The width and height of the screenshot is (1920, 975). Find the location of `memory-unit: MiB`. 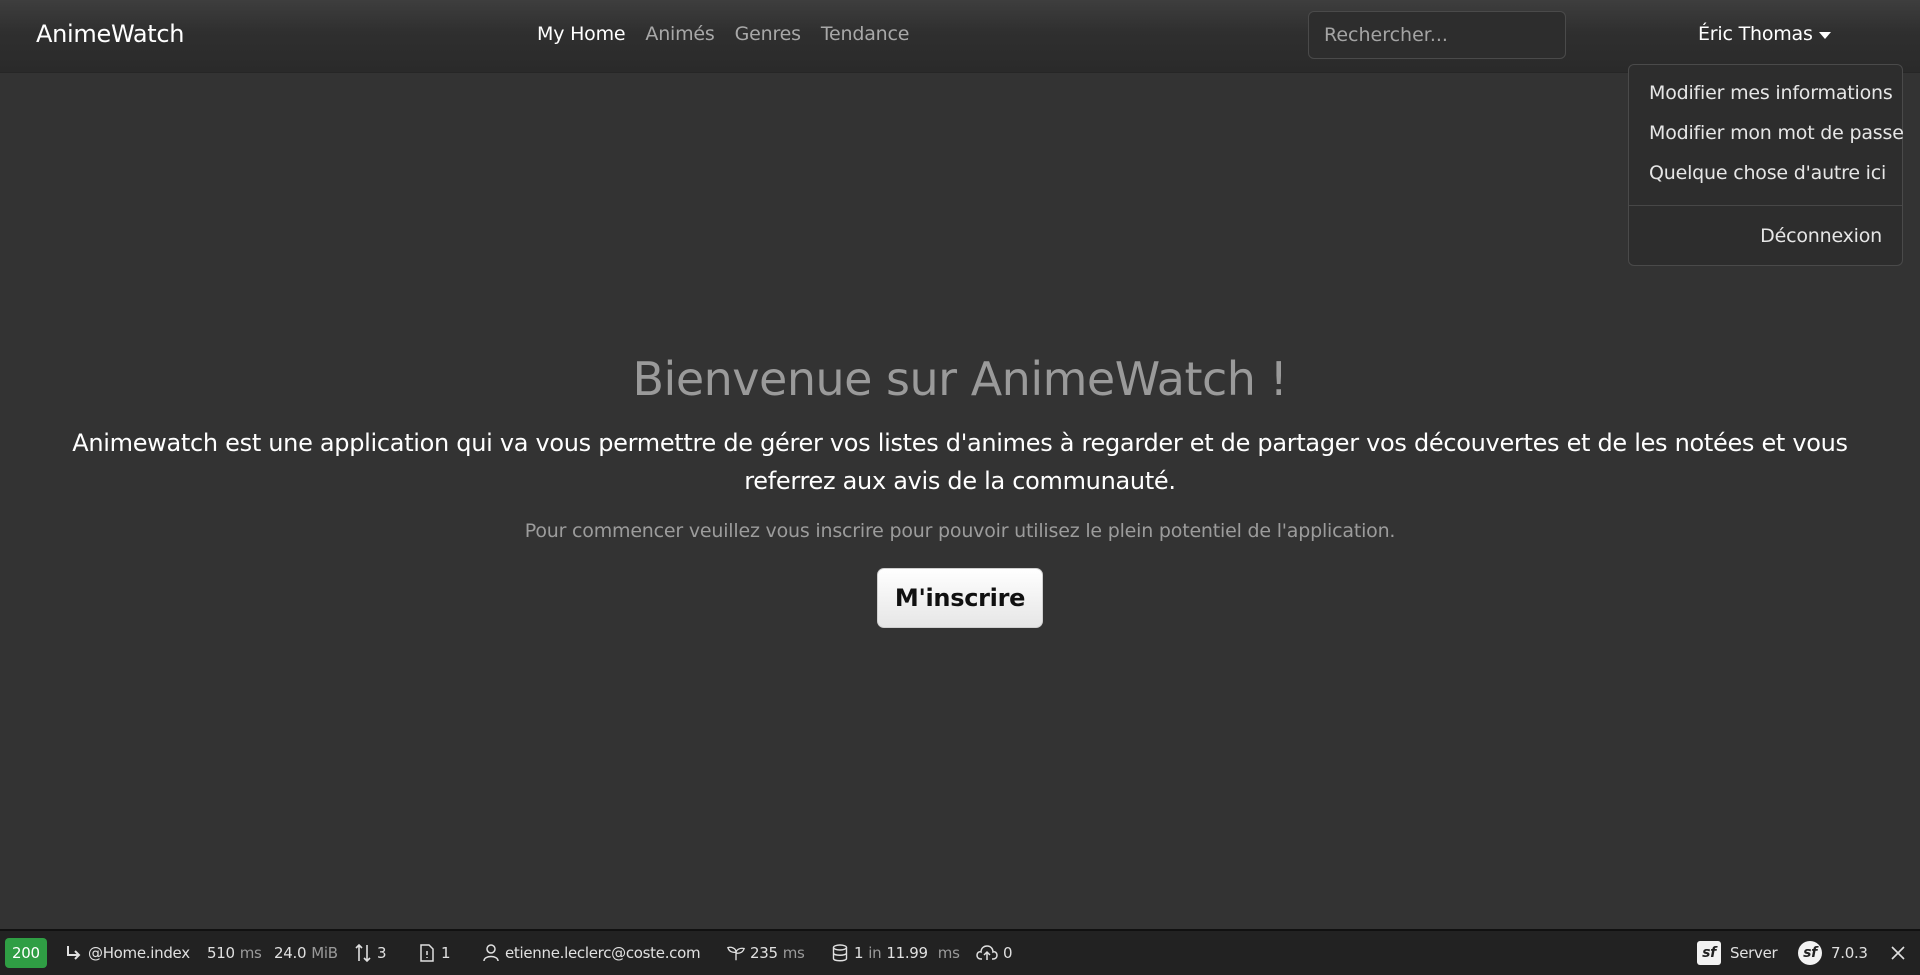

memory-unit: MiB is located at coordinates (324, 953).